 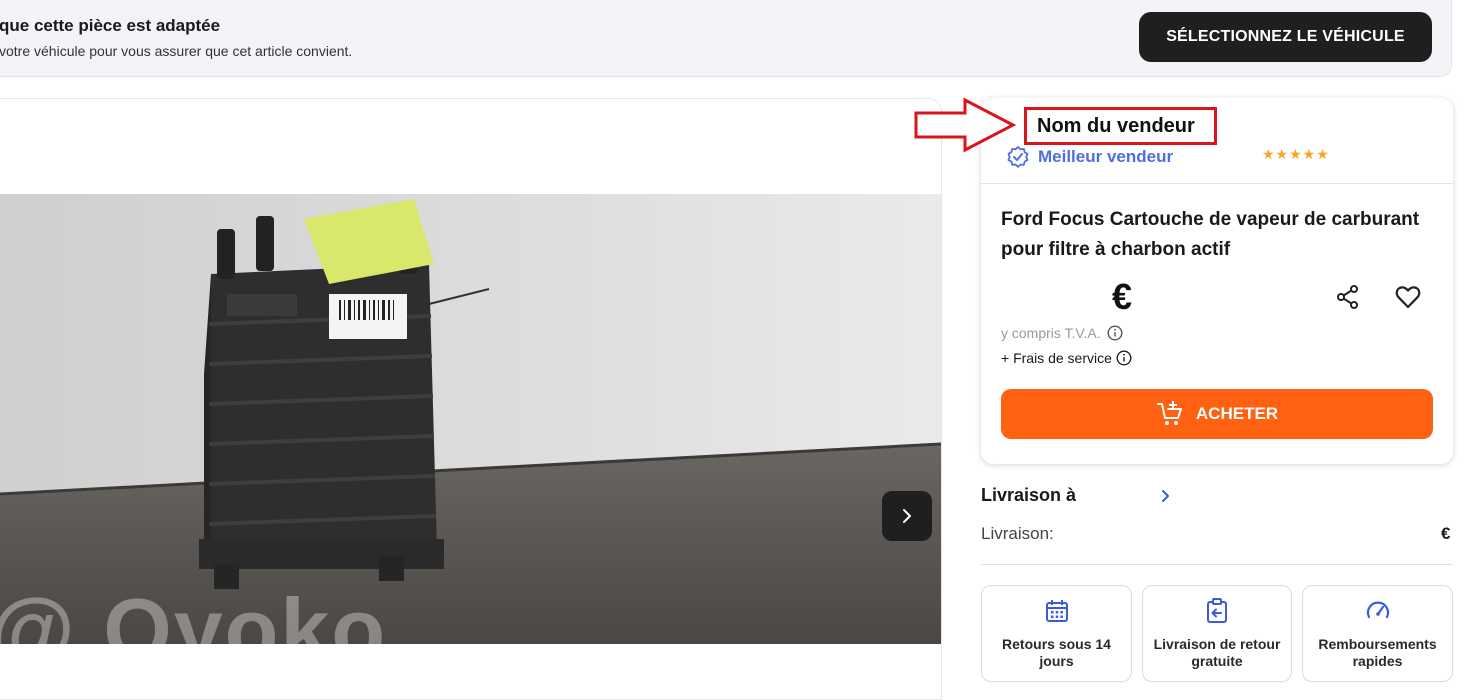 What do you see at coordinates (1377, 610) in the screenshot?
I see `speedometer-icon` at bounding box center [1377, 610].